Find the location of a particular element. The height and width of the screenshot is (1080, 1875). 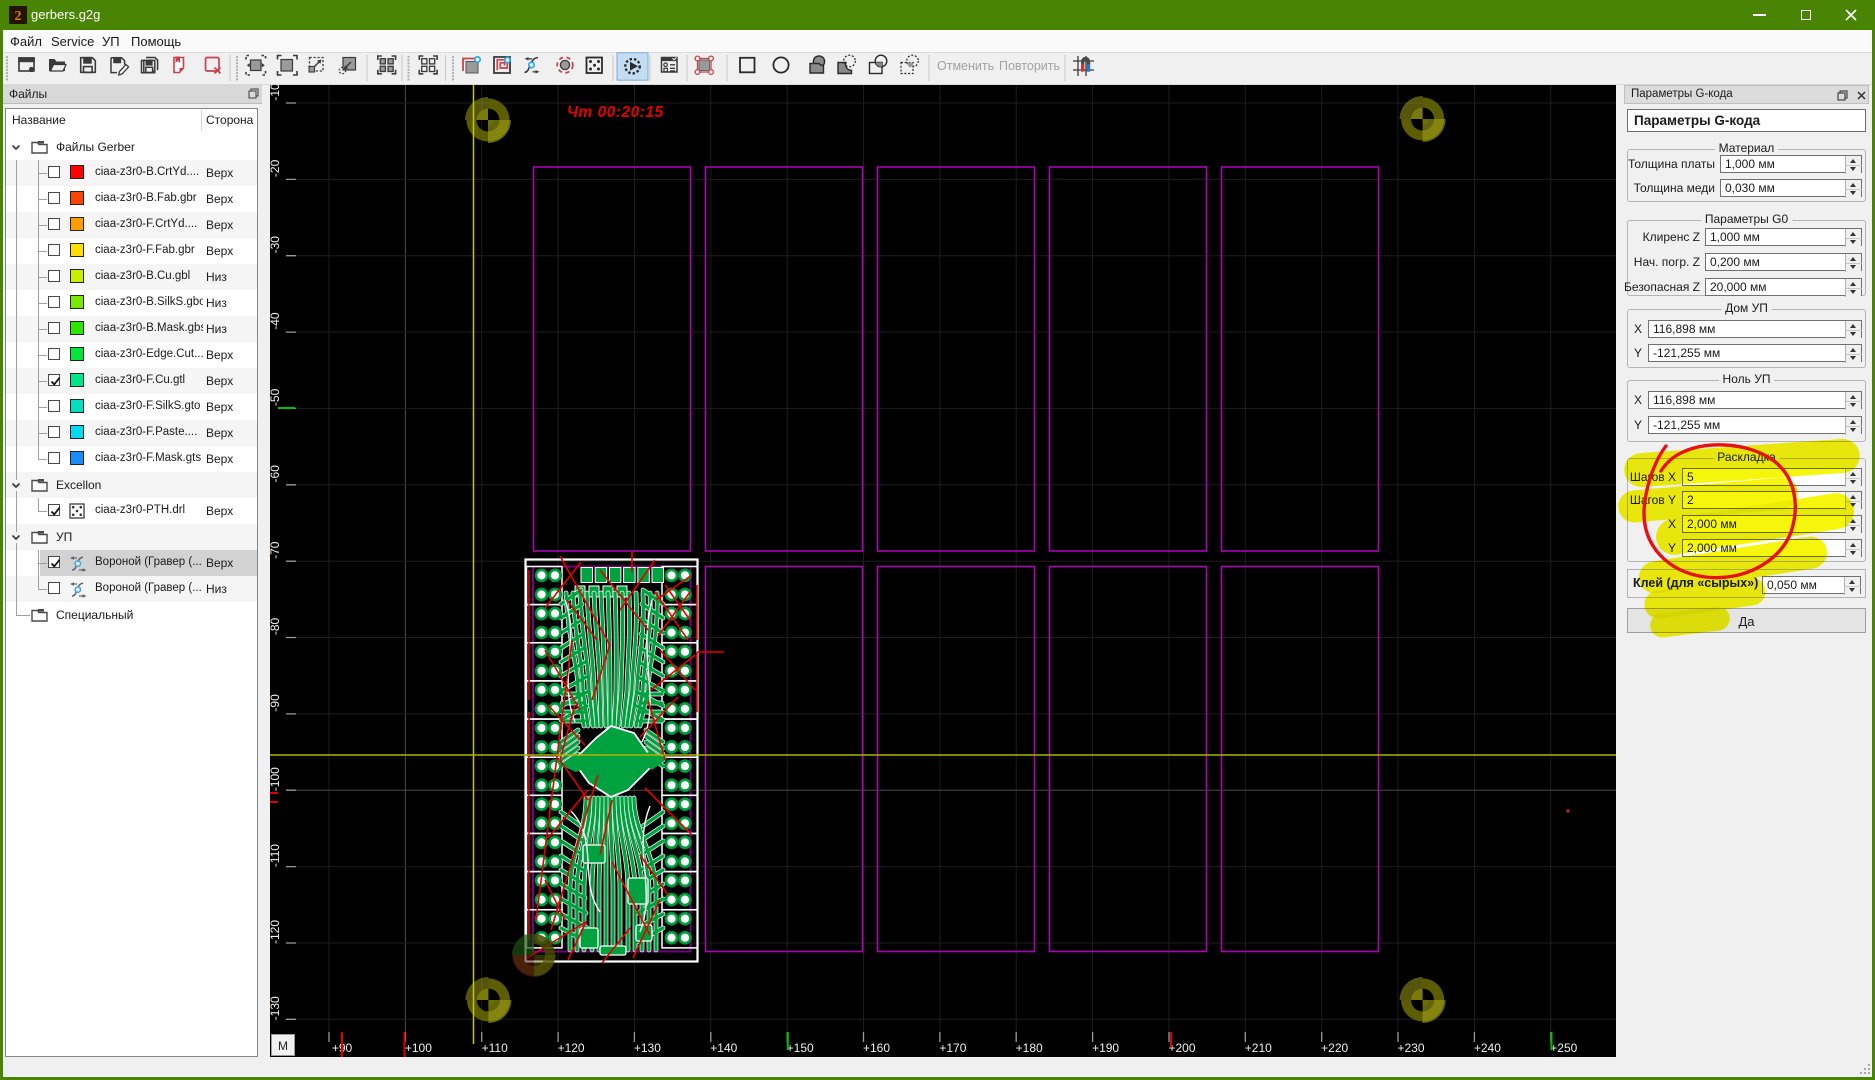

svg-text: -100 is located at coordinates (276, 779).